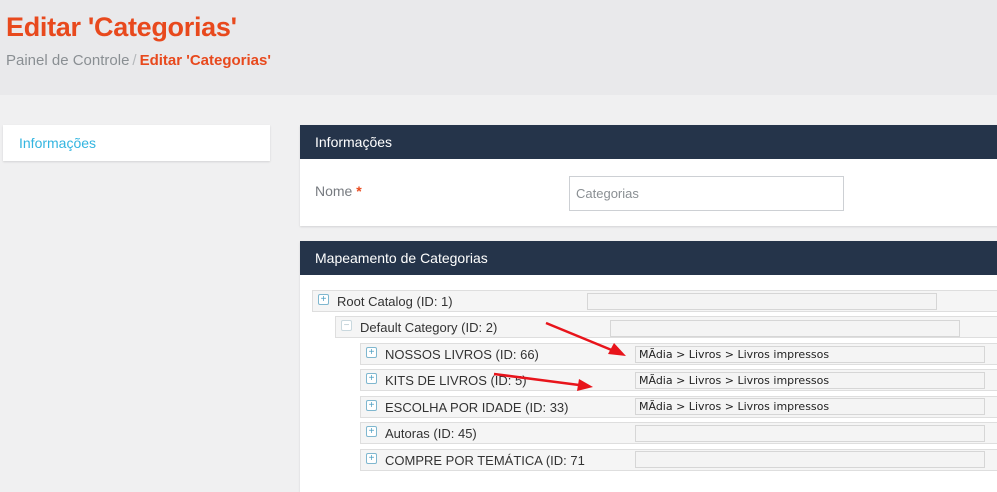  I want to click on mapping-input-default-category, so click(785, 328).